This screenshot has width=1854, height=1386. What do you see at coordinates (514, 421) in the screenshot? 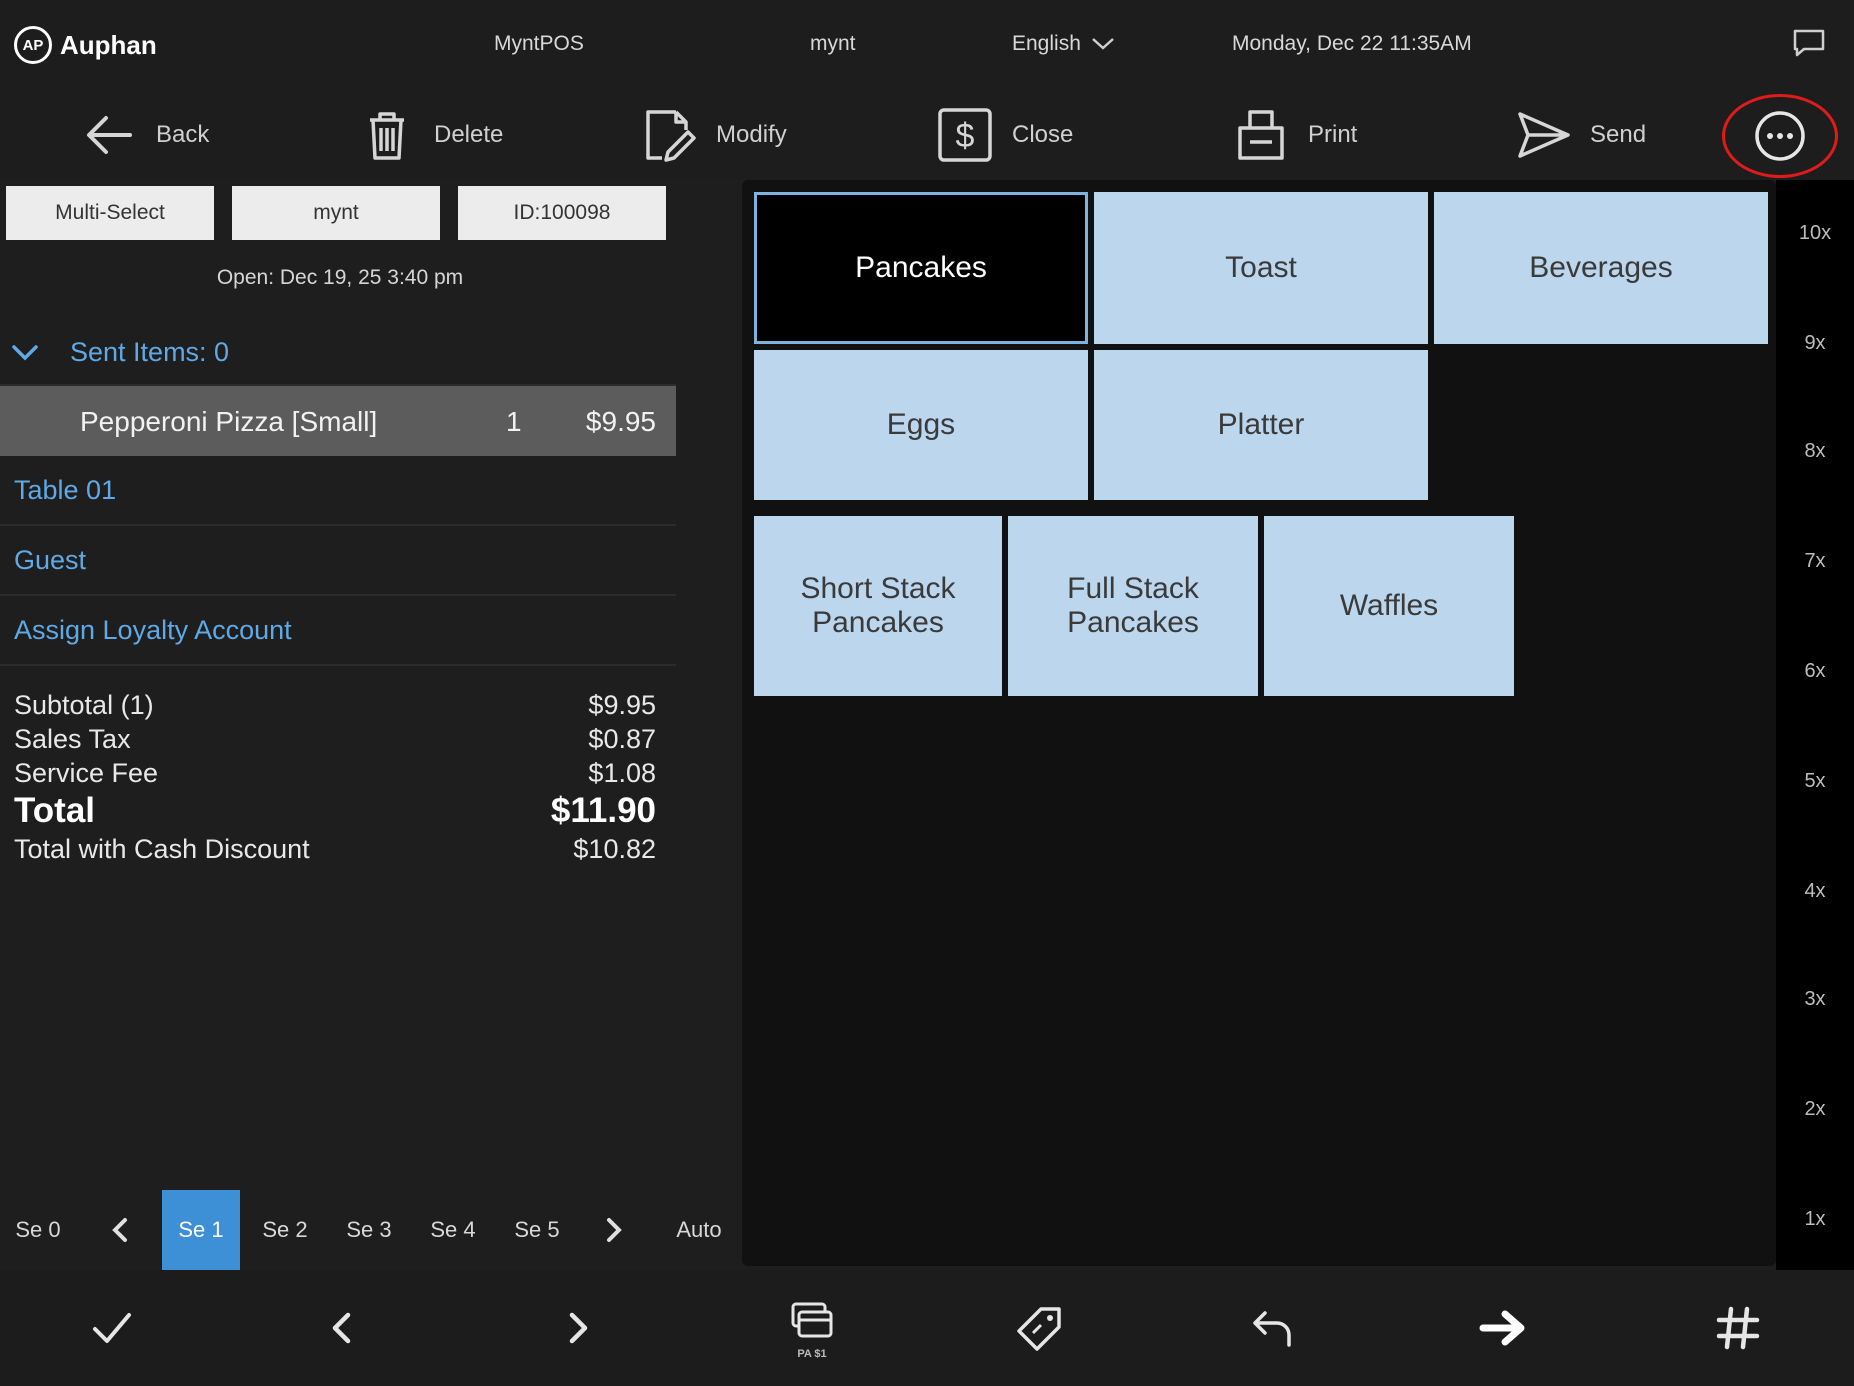
I see `item-qty: 1` at bounding box center [514, 421].